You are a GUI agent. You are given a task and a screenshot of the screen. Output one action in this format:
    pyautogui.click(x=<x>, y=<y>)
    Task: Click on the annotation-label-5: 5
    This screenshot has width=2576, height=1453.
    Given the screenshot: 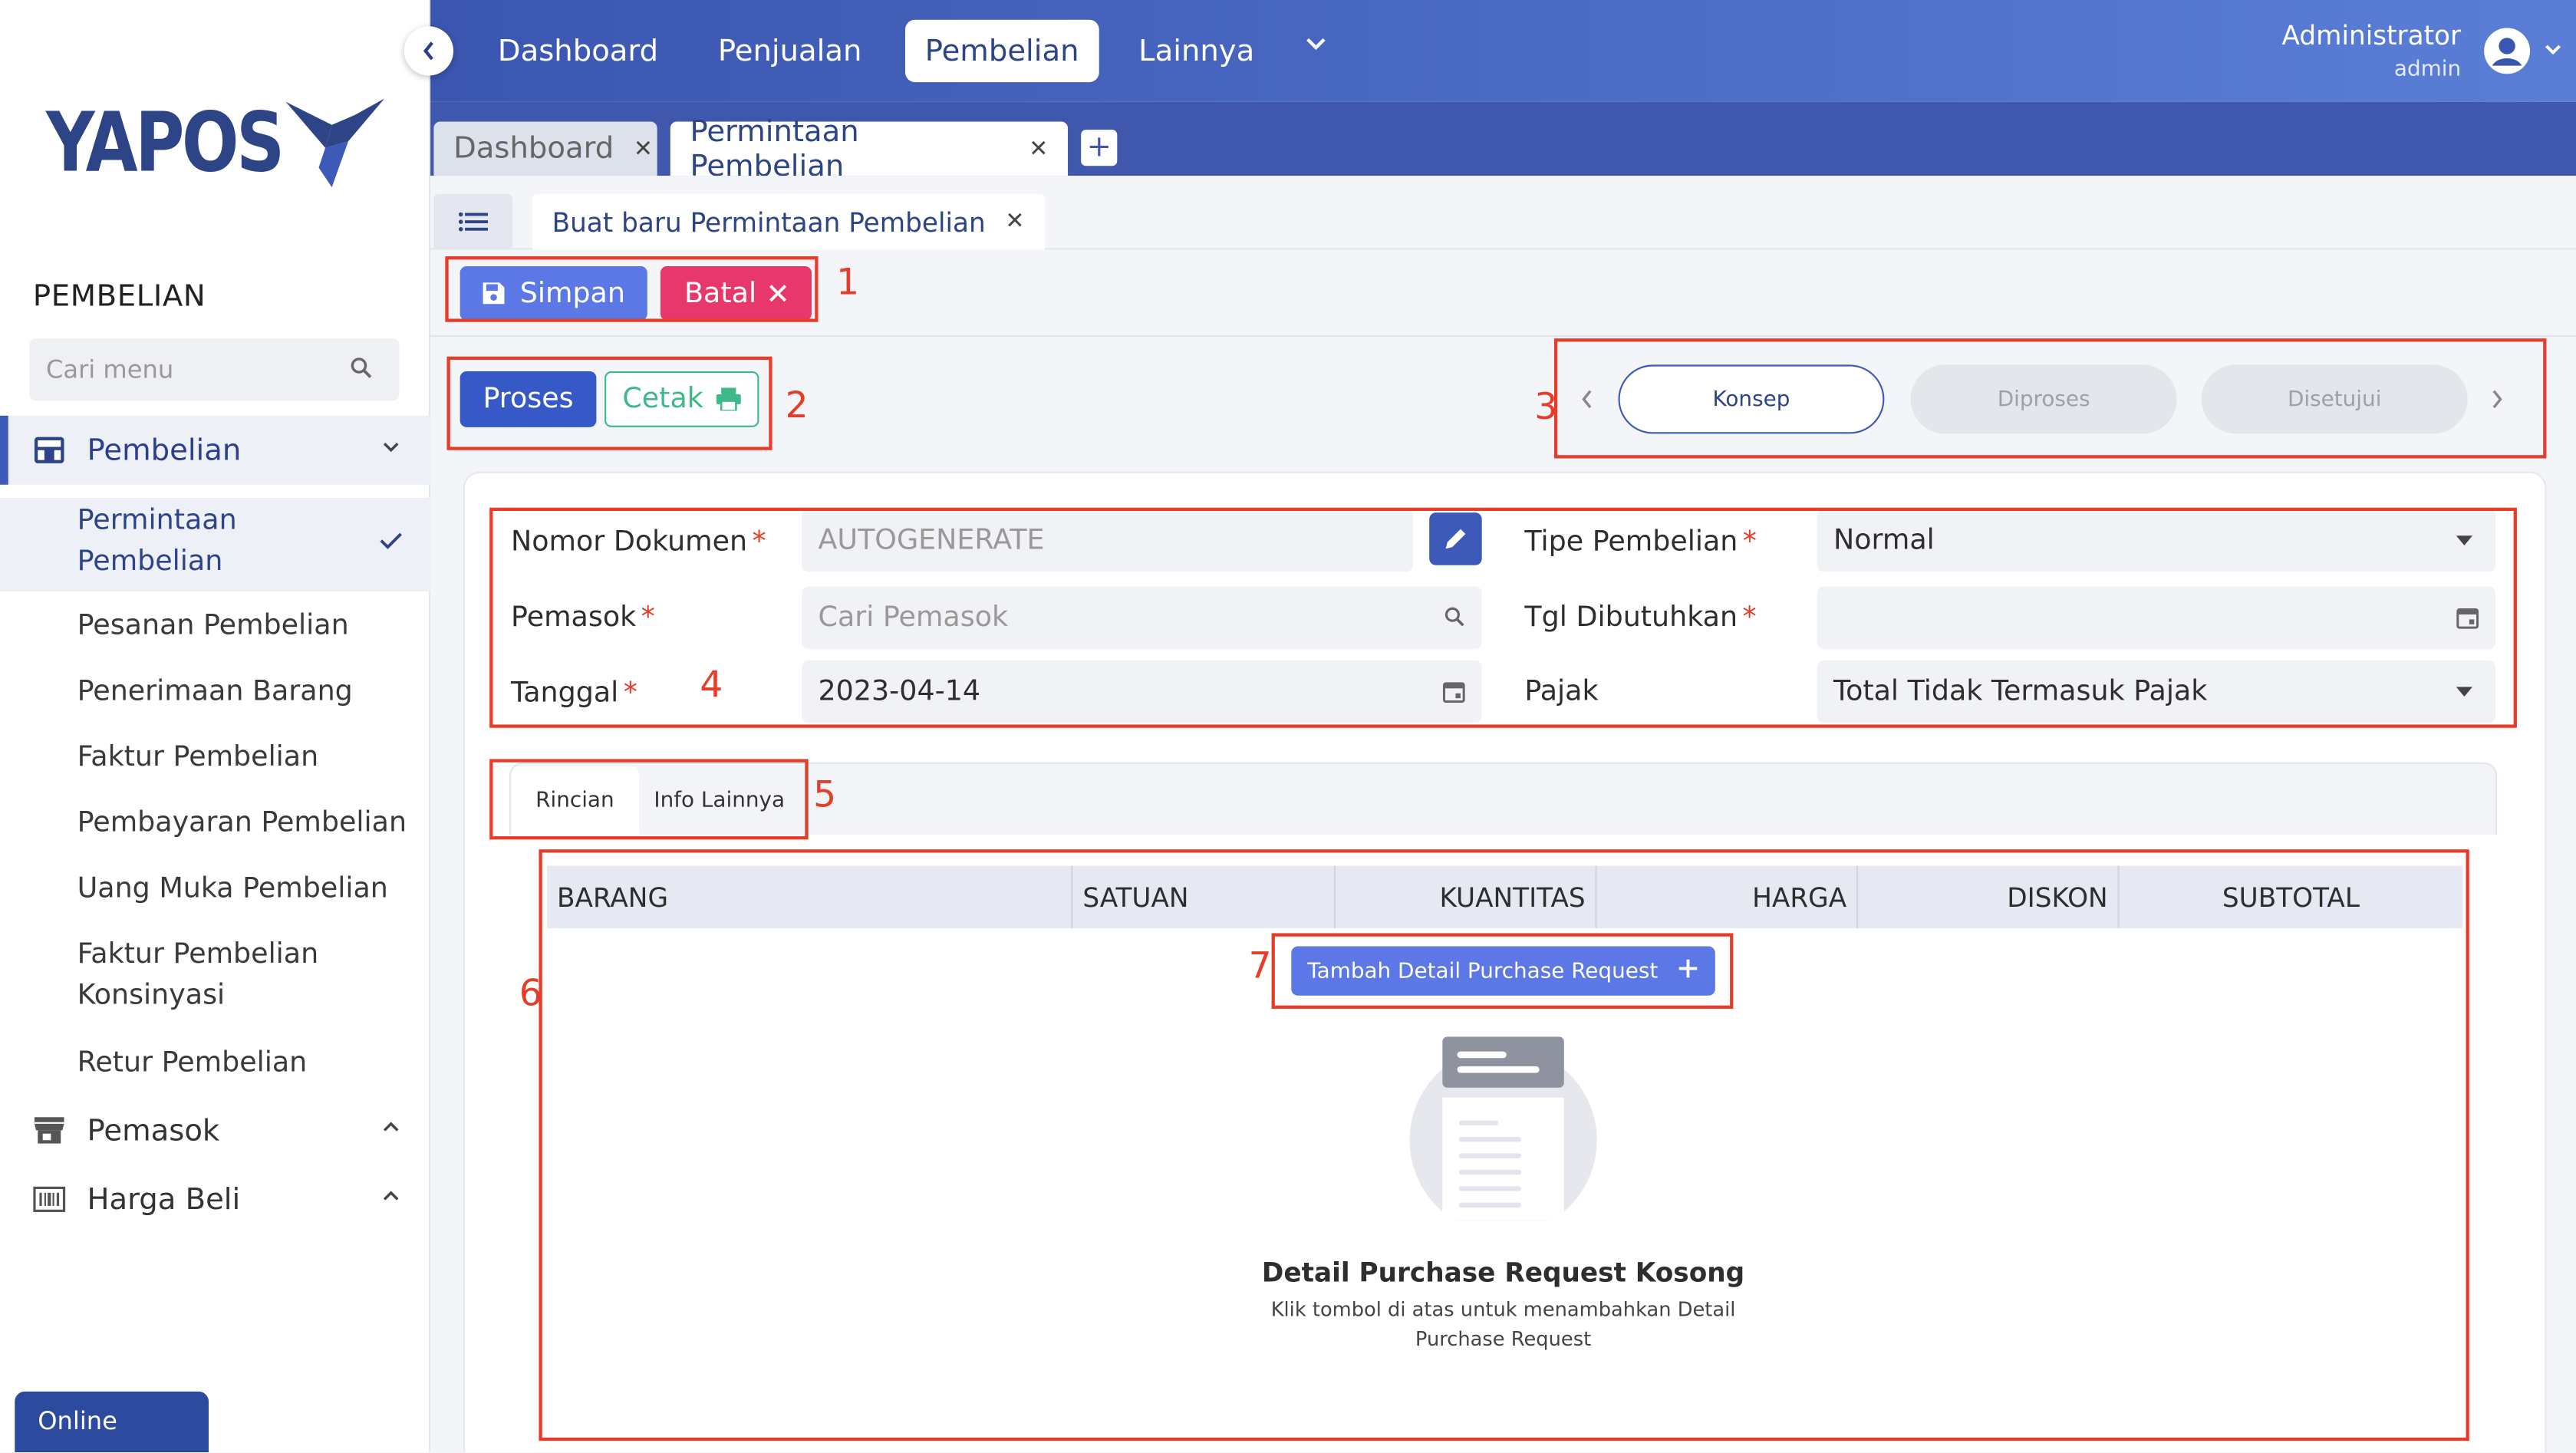 What is the action you would take?
    pyautogui.click(x=825, y=796)
    